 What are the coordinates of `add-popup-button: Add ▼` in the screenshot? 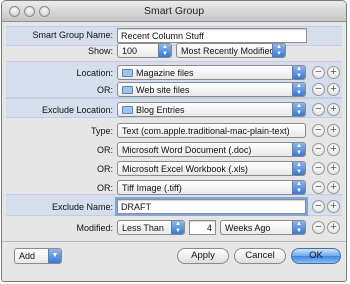 It's located at (38, 256).